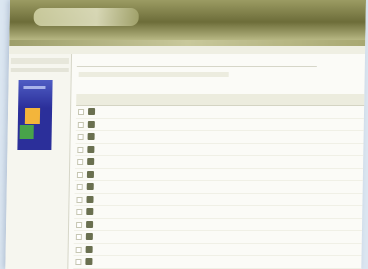 The image size is (368, 269). I want to click on sidebar-heading, so click(39, 61).